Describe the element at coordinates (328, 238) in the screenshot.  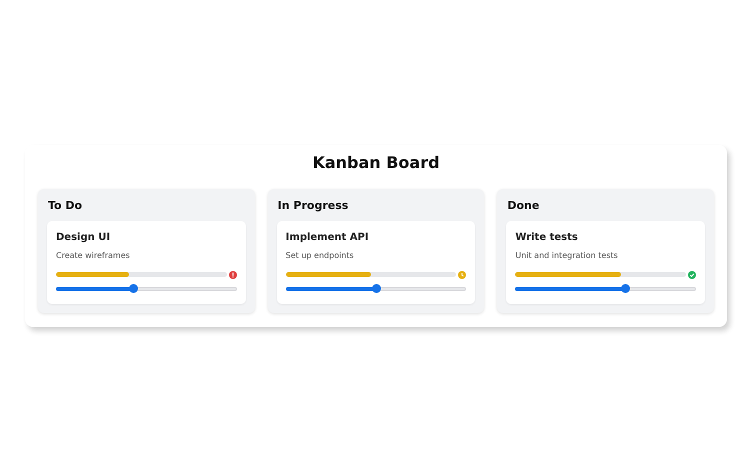
I see `task-title: Implement API` at that location.